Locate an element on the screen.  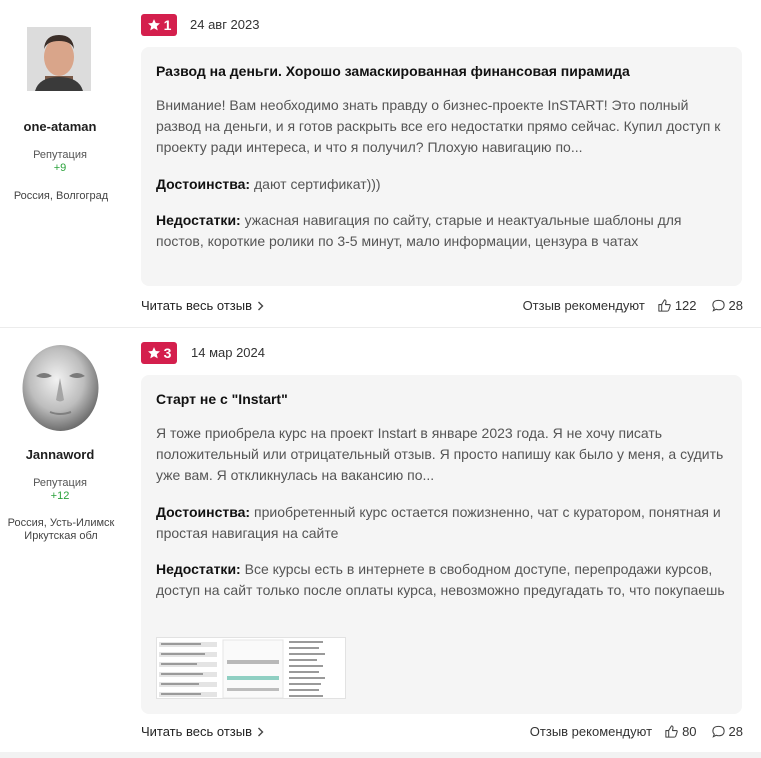
review-date: 14 мар 2024 is located at coordinates (228, 352).